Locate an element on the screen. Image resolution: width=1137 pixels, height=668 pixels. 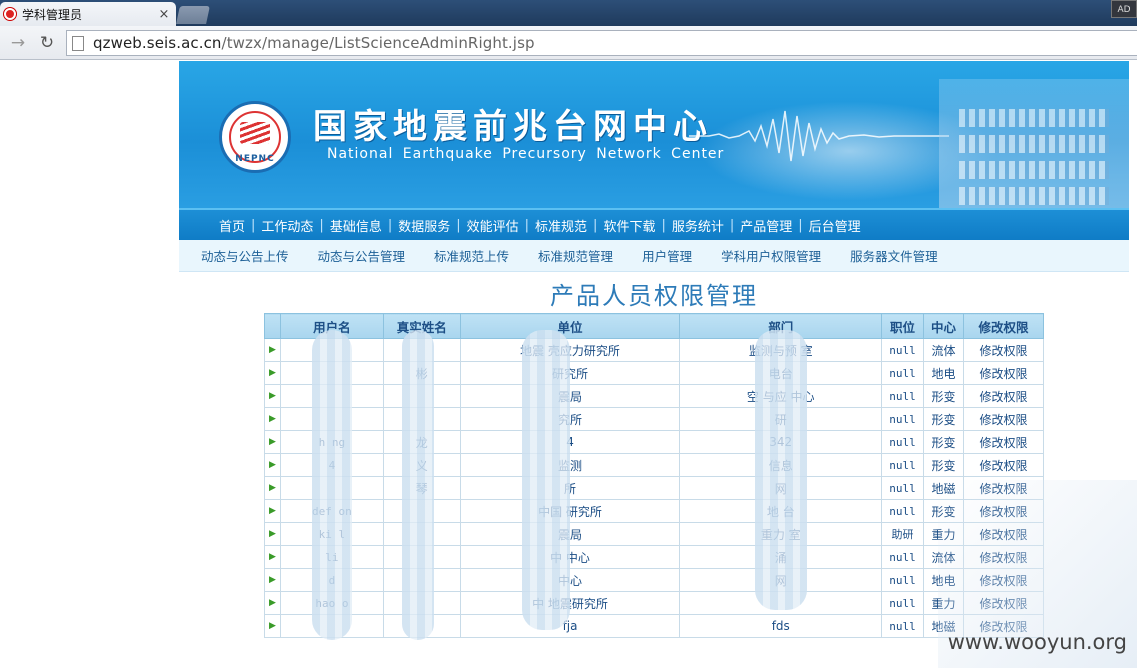
cell-username: h ng is located at coordinates (331, 442).